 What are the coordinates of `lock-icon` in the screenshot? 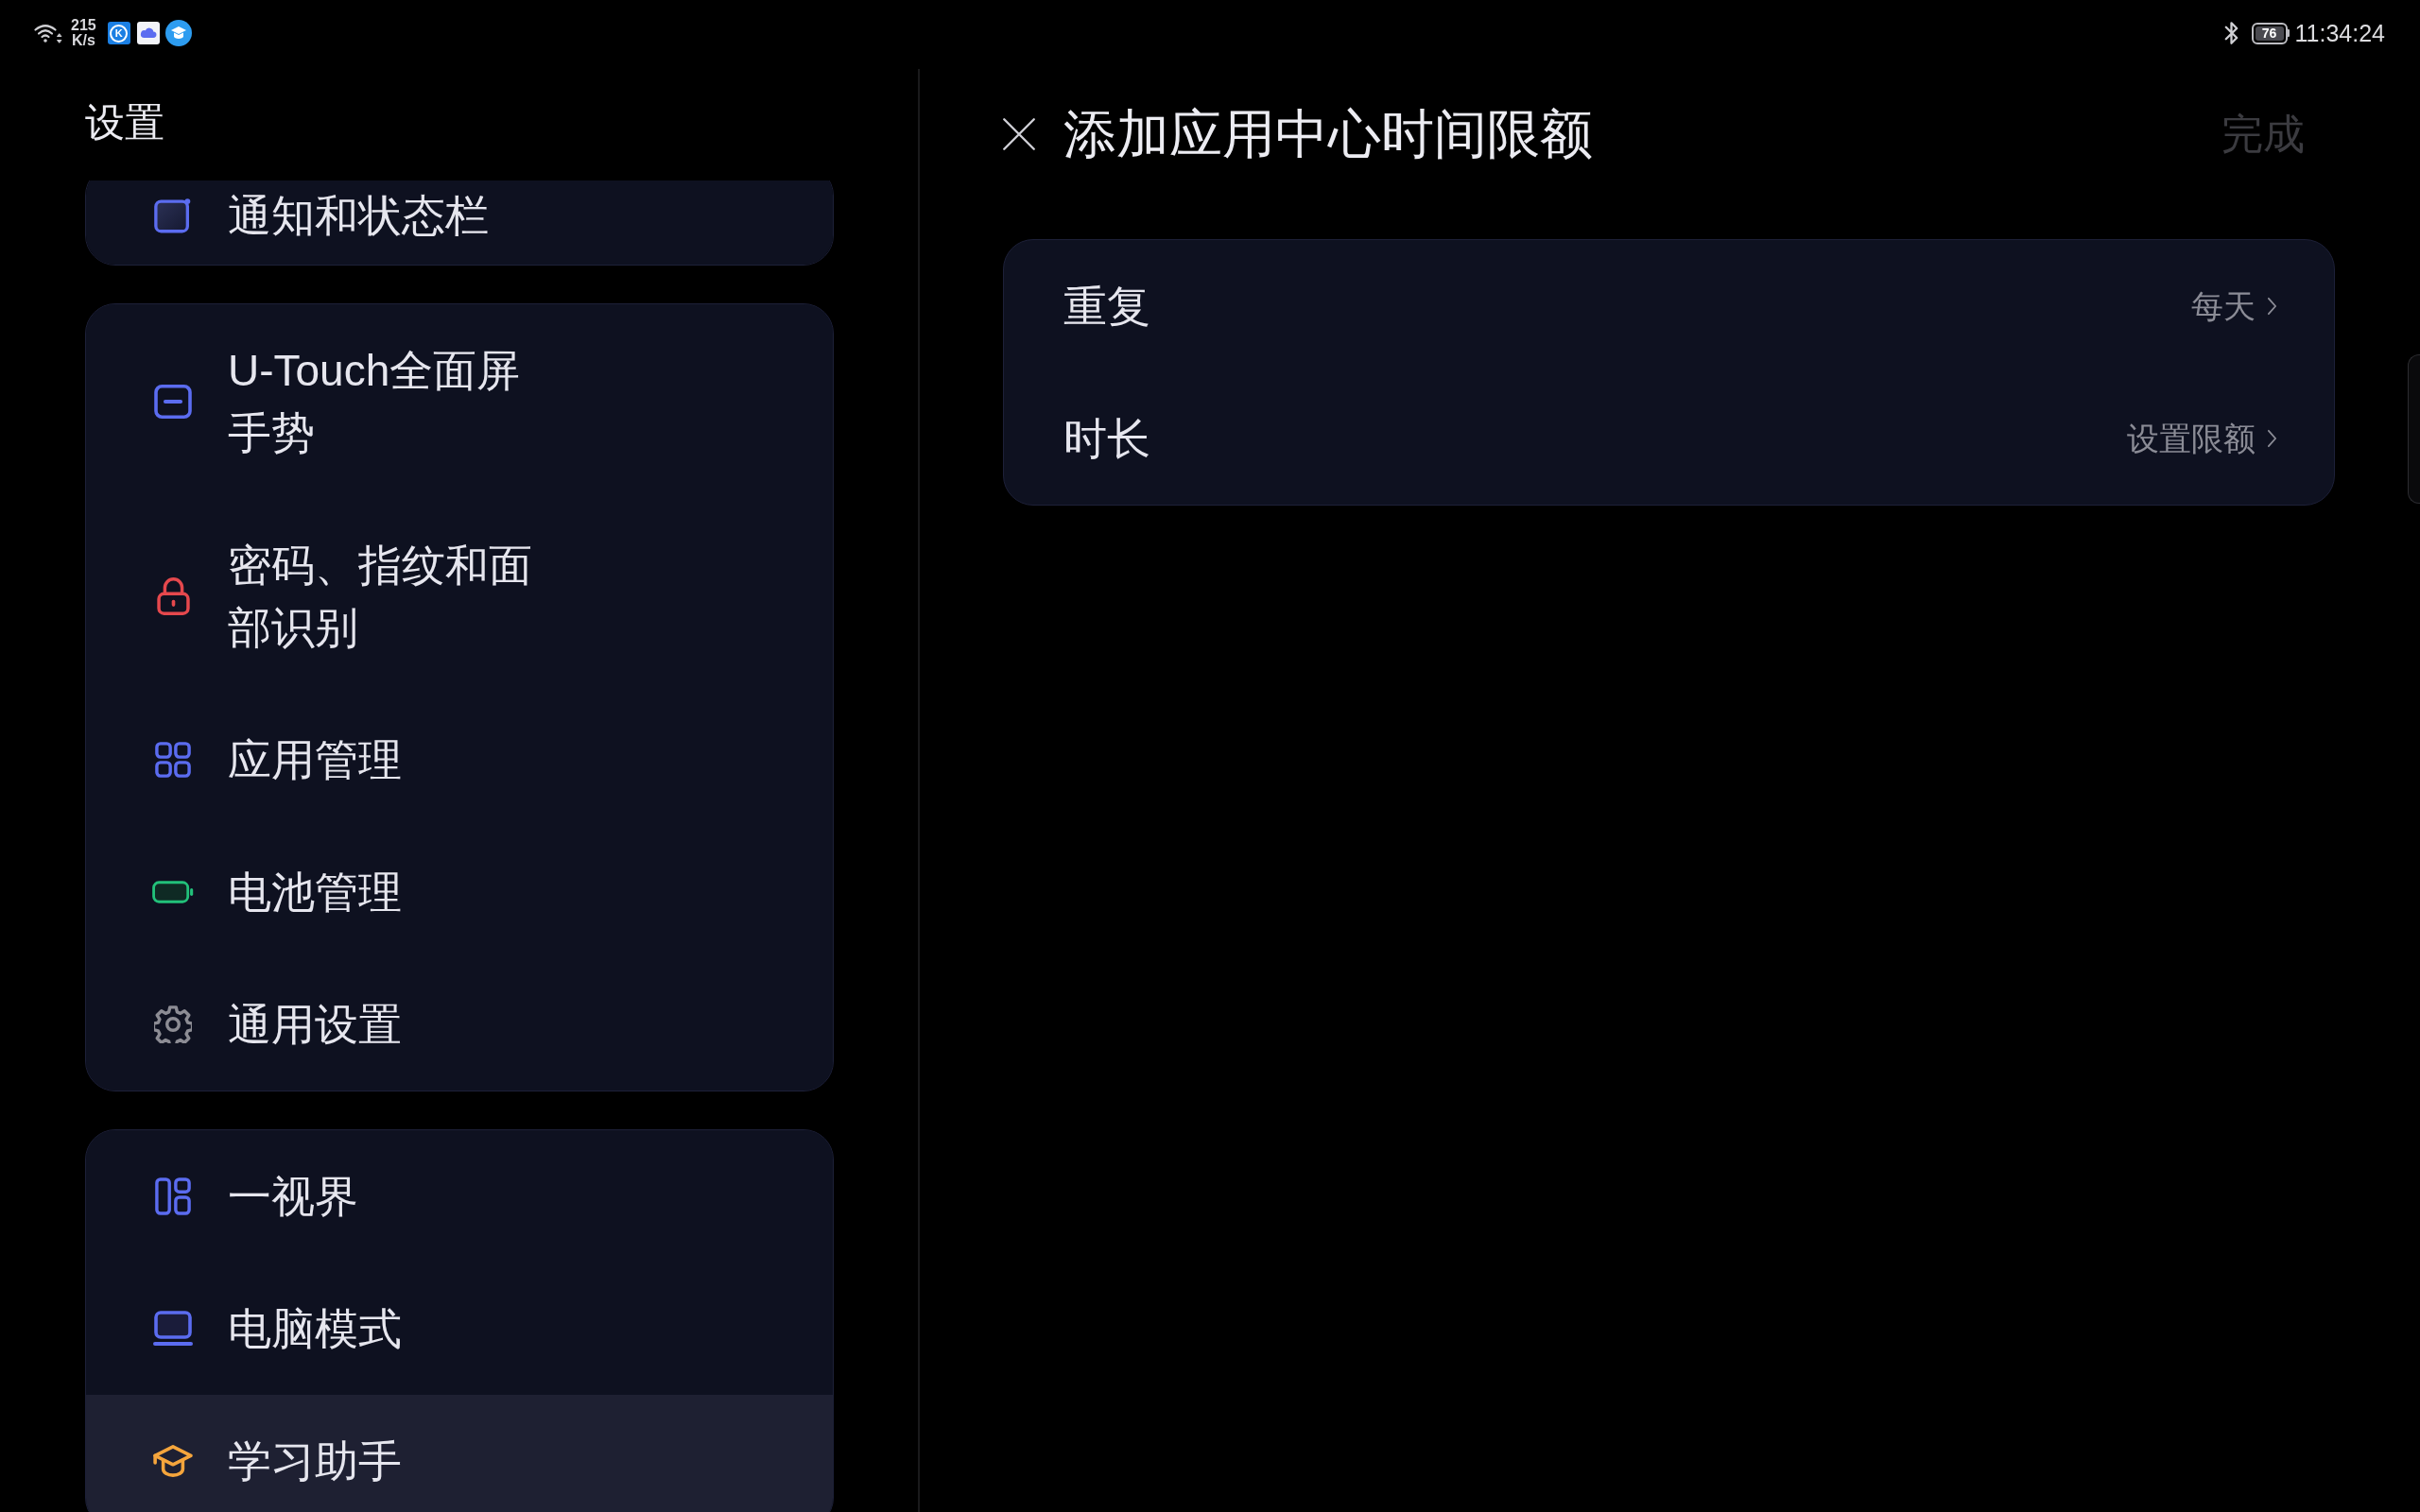 It's located at (173, 596).